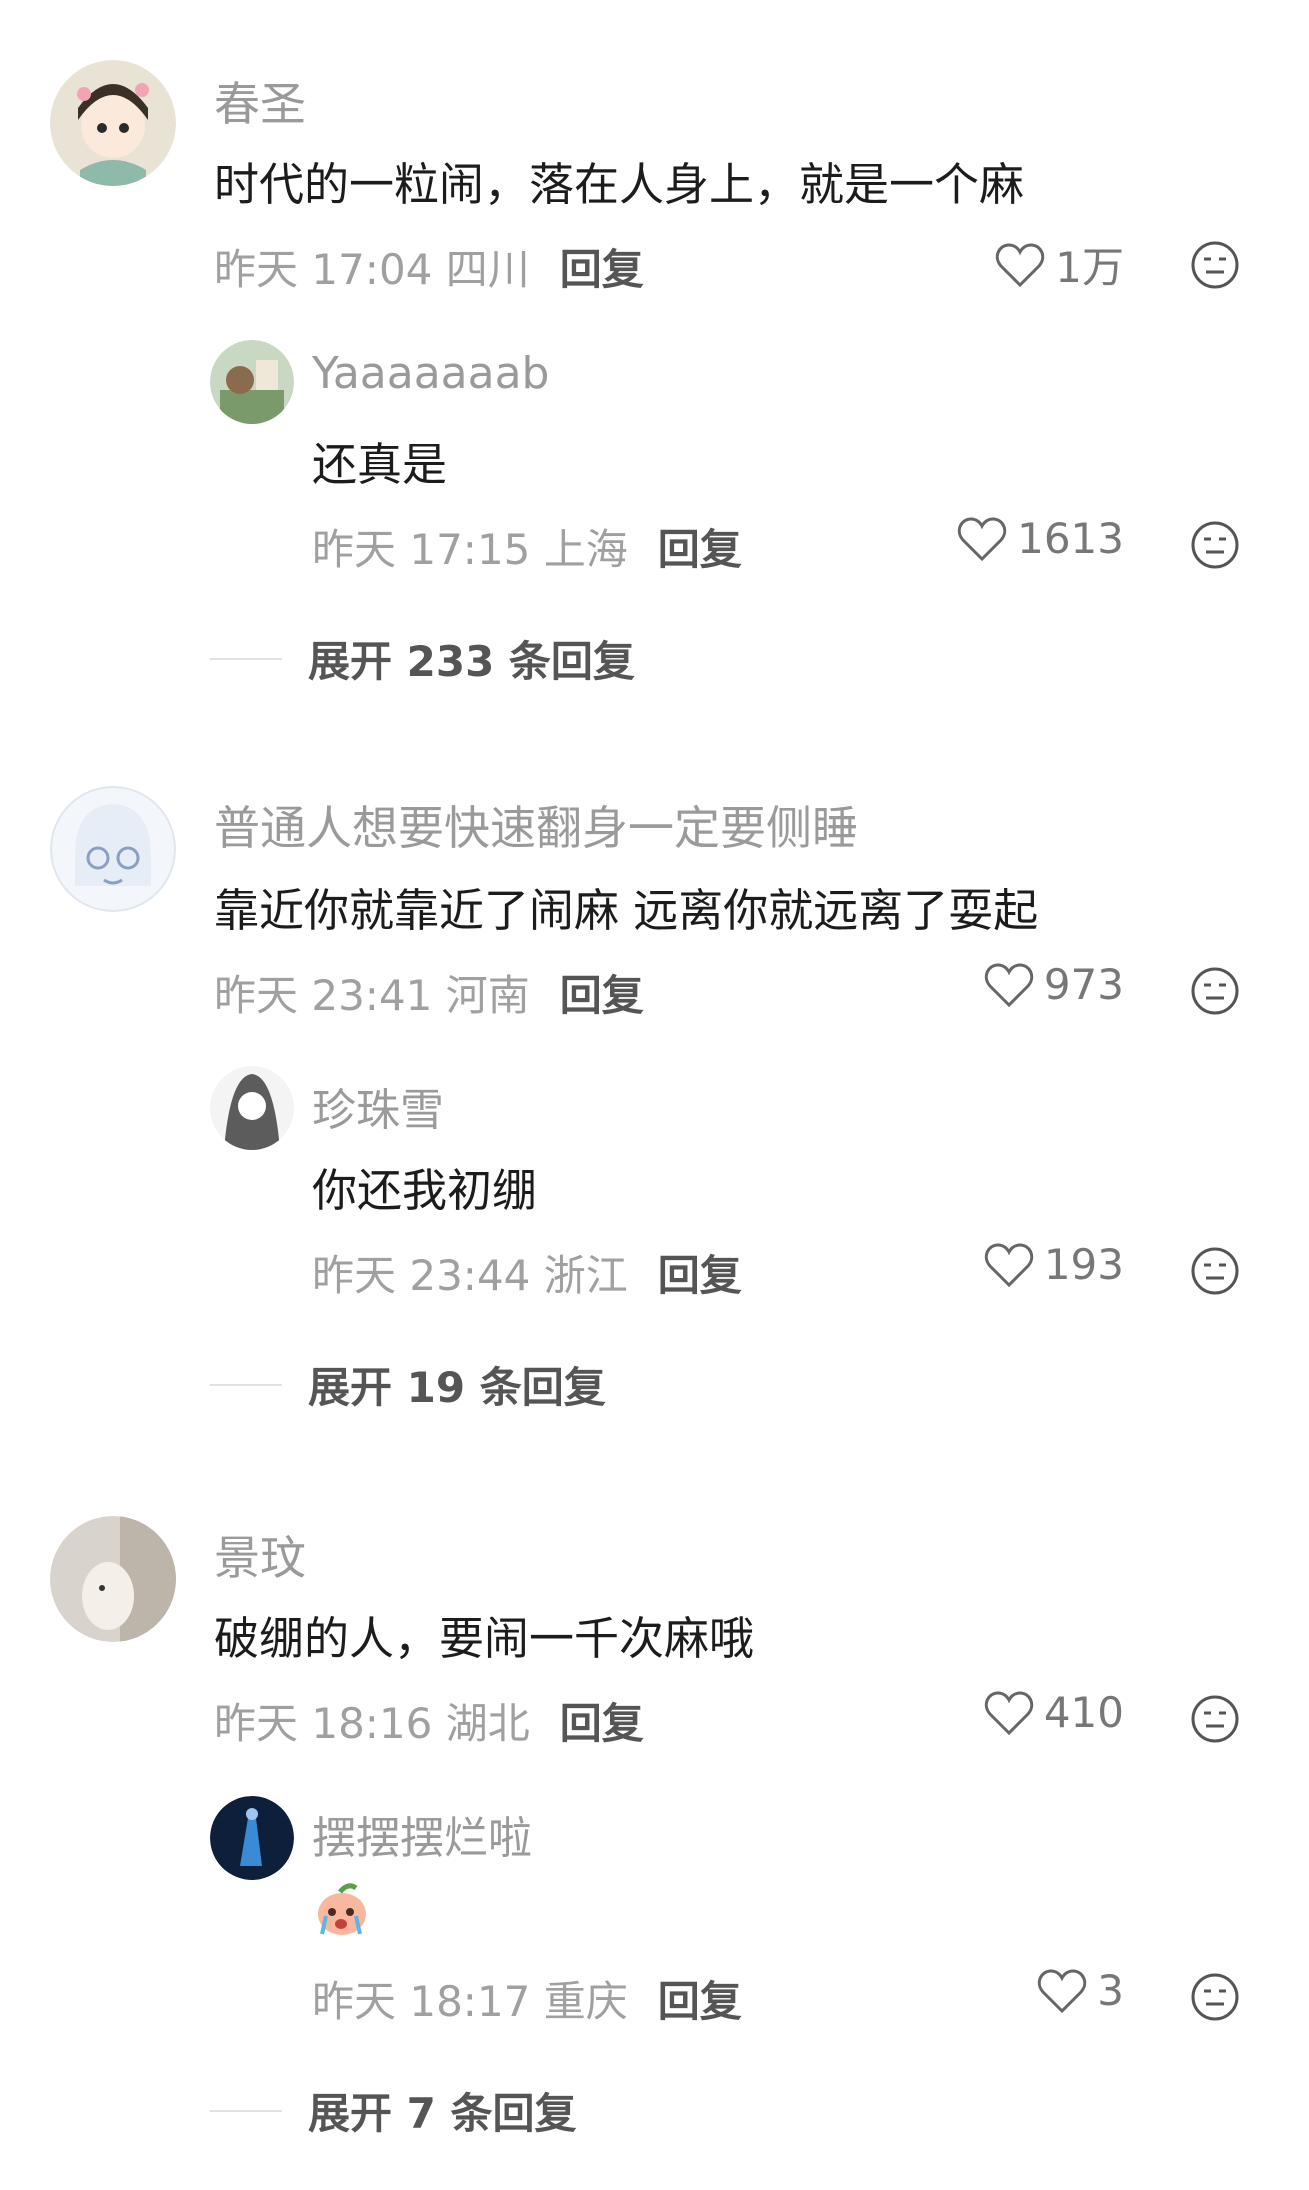 The height and width of the screenshot is (2190, 1309). I want to click on like-count: 193, so click(1083, 1264).